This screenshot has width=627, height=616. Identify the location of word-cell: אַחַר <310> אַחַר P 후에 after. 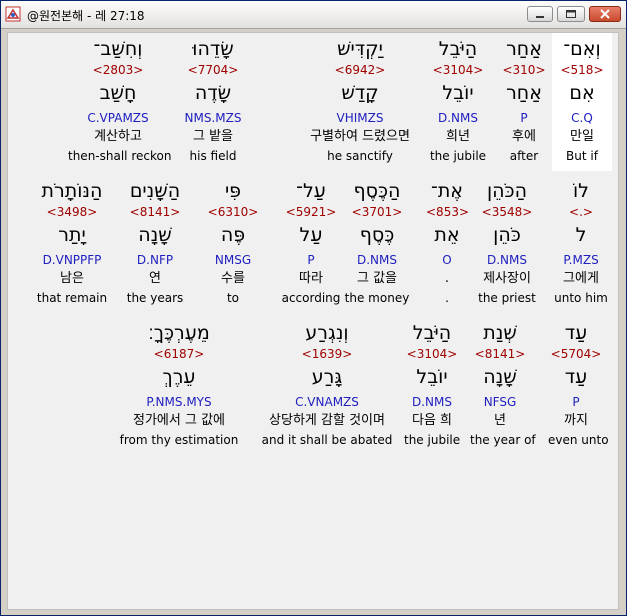
(524, 102).